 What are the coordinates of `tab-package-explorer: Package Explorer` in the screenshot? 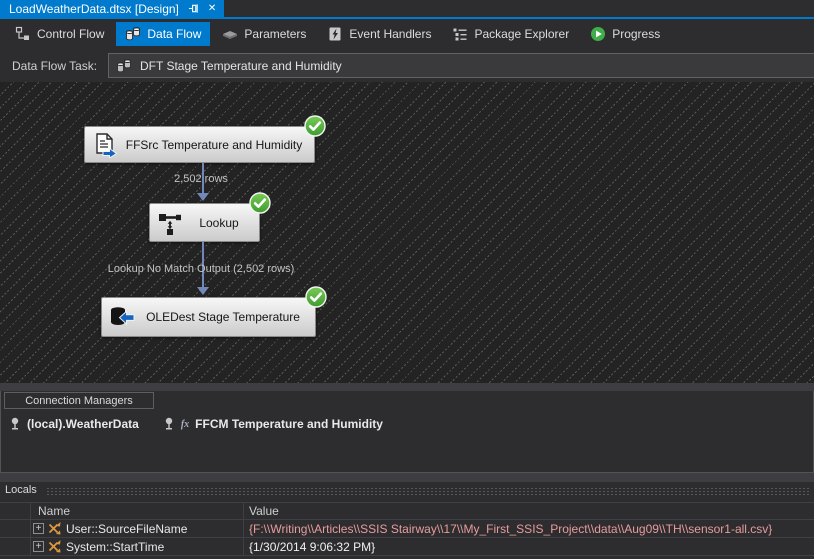 It's located at (510, 34).